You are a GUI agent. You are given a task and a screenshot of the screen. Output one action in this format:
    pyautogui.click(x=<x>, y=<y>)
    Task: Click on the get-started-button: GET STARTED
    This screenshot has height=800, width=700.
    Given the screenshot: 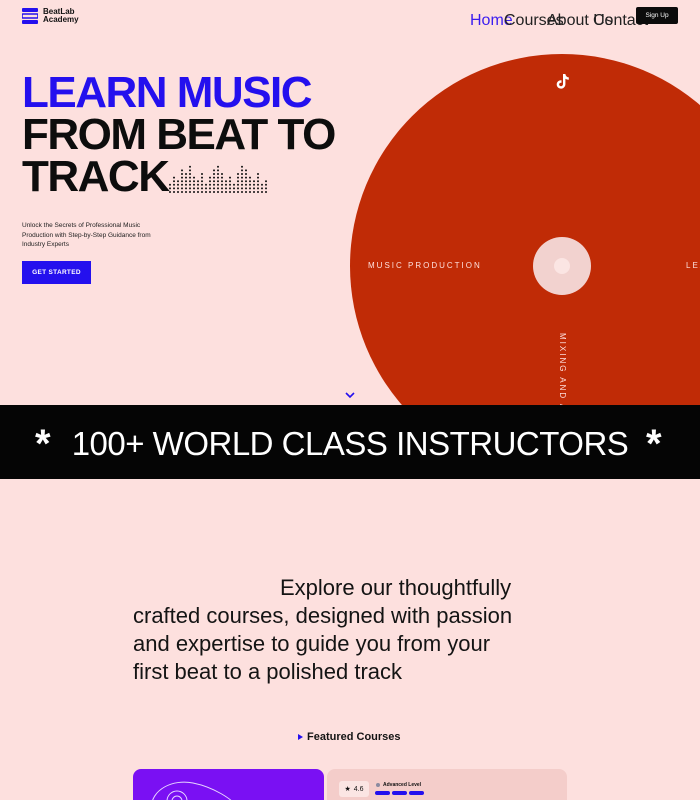 What is the action you would take?
    pyautogui.click(x=56, y=272)
    